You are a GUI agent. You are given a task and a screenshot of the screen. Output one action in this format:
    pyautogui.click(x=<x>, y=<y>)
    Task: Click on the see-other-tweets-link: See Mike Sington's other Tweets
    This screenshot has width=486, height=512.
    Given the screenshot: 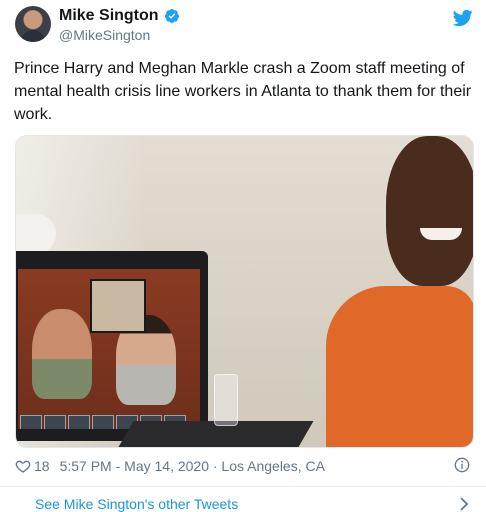 What is the action you would take?
    pyautogui.click(x=136, y=504)
    